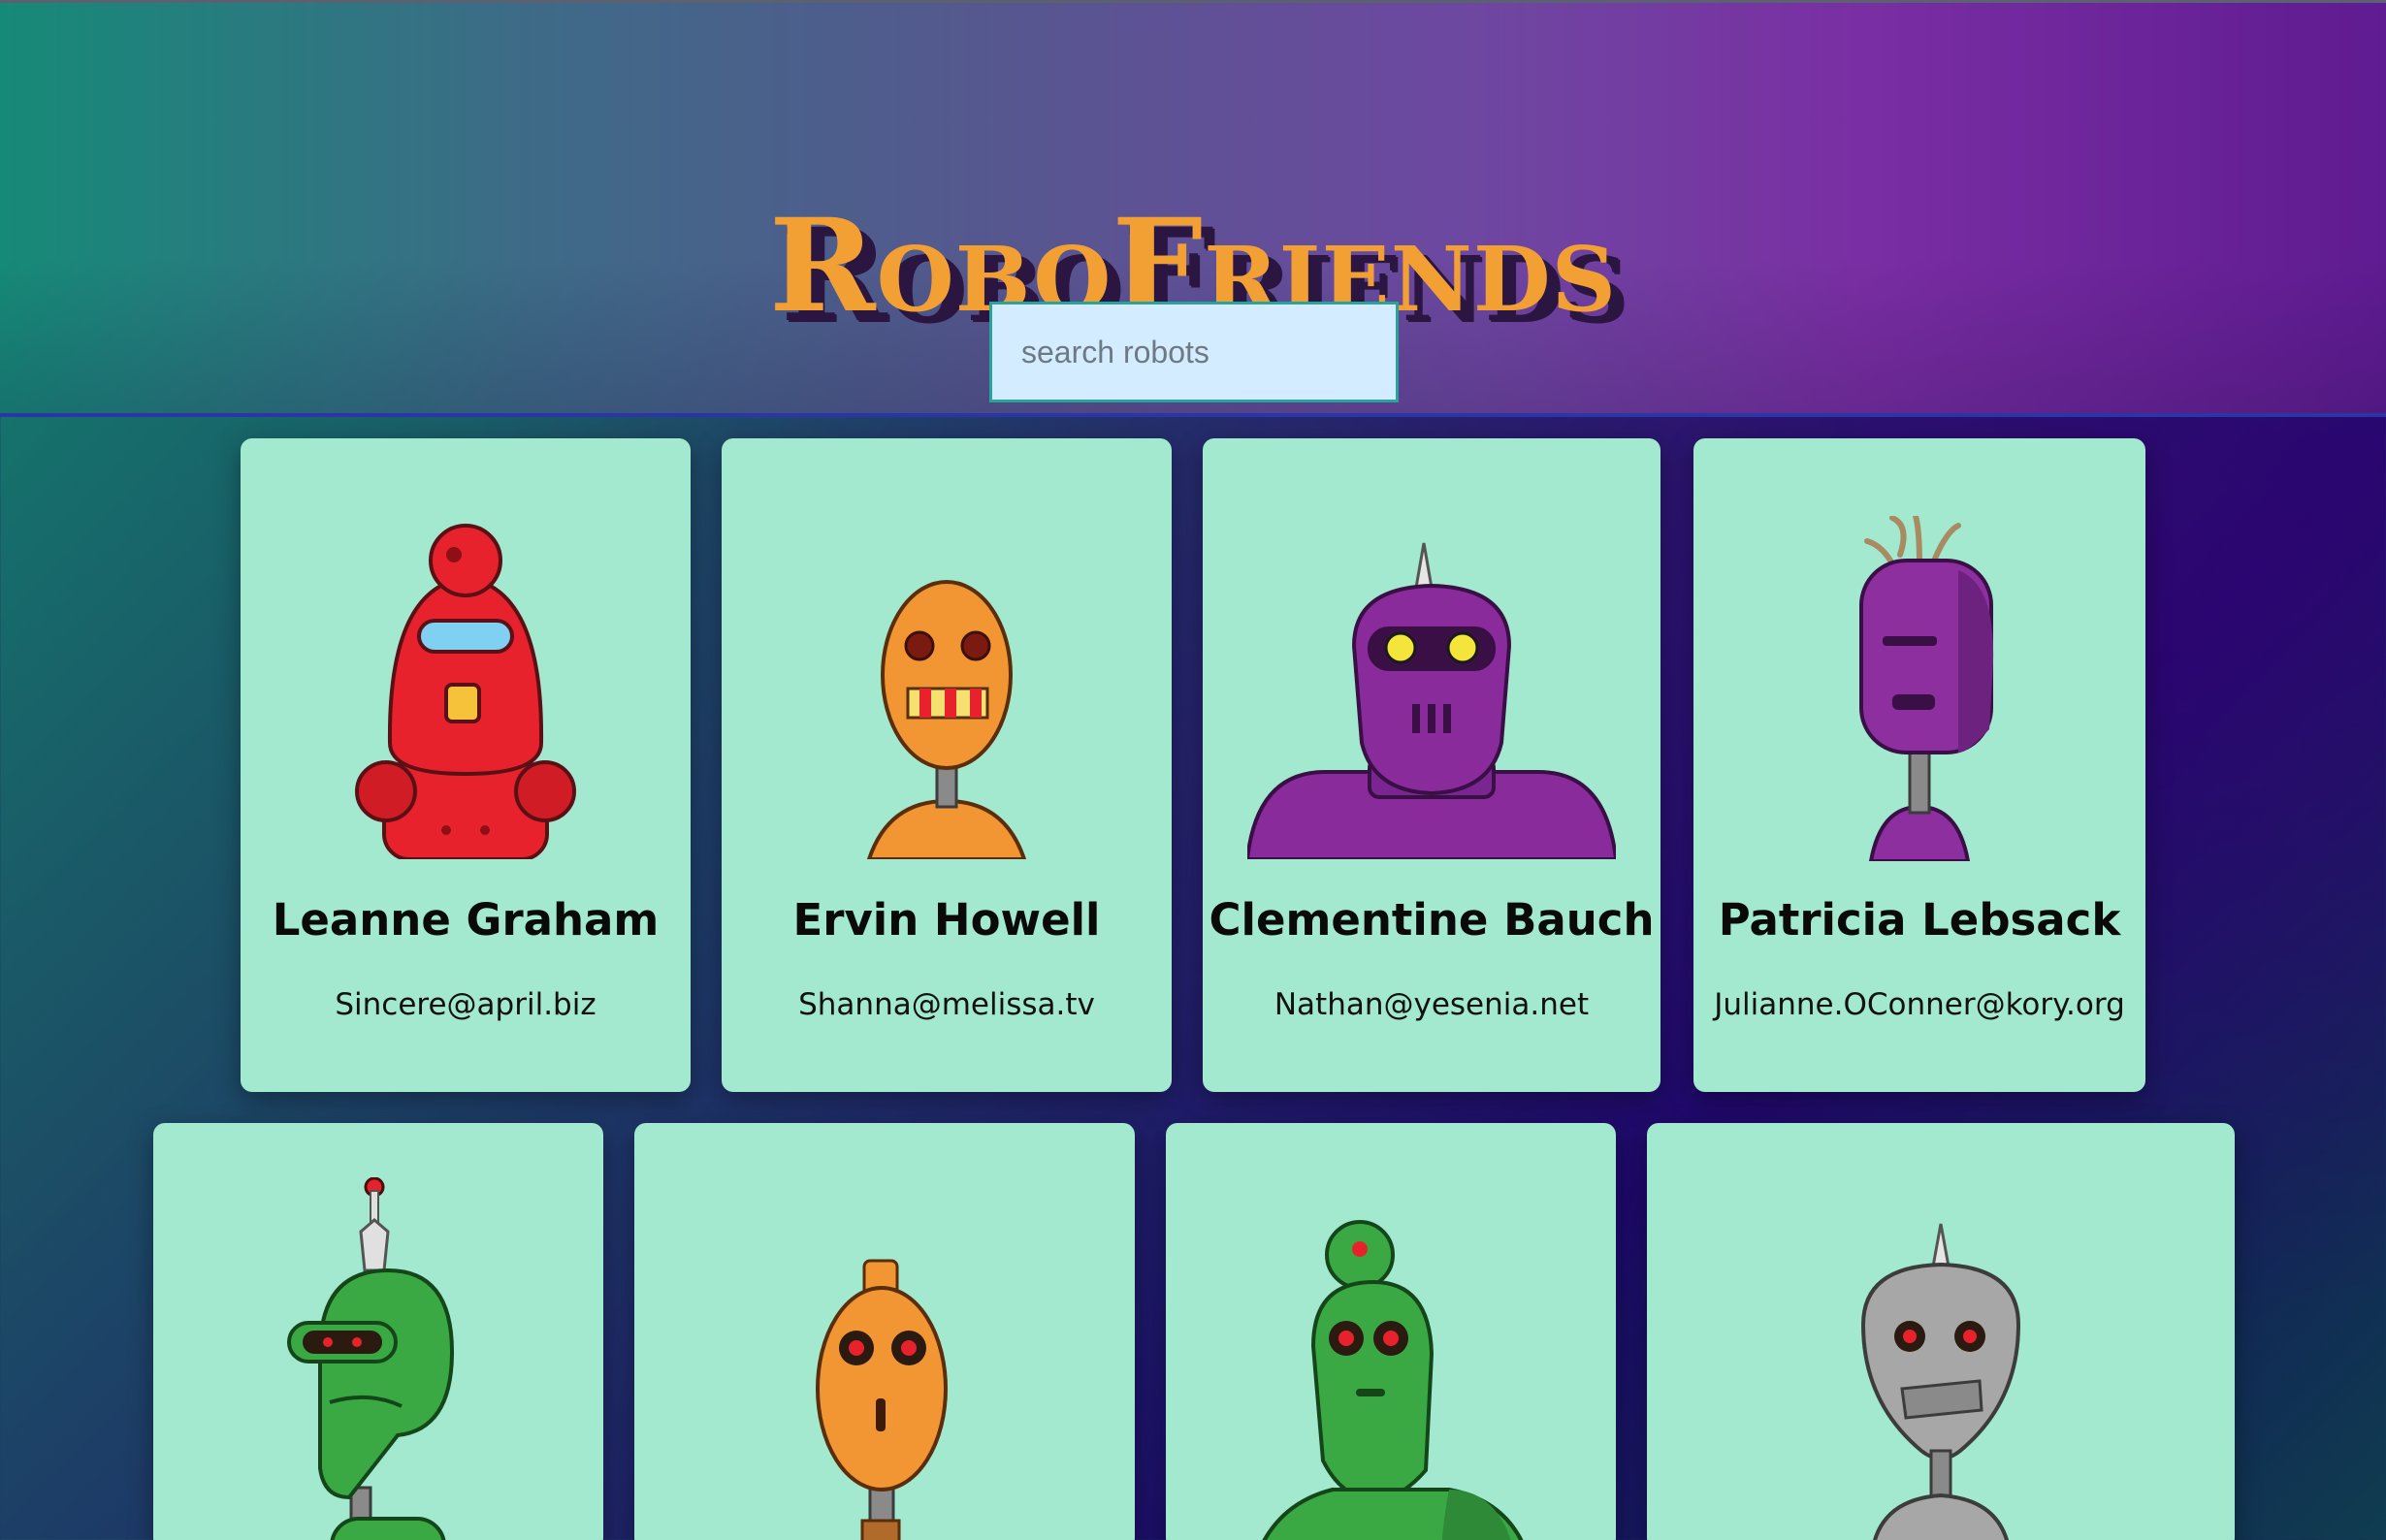 The image size is (2386, 1540). I want to click on robot-card: Leanne Graham Sincere@april.biz, so click(466, 765).